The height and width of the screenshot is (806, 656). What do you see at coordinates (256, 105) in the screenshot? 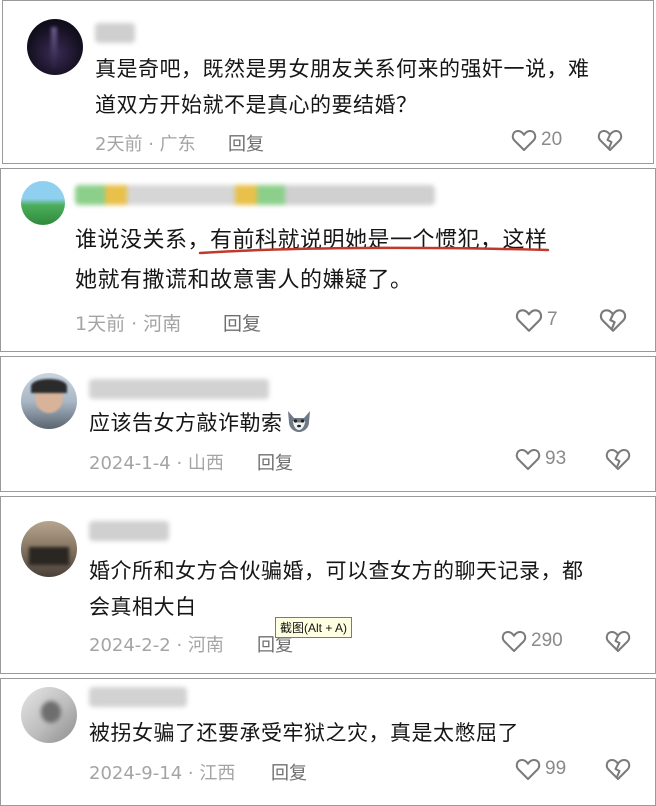
I see `comment-text-line: 道双方开始就不是真心的要结婚？` at bounding box center [256, 105].